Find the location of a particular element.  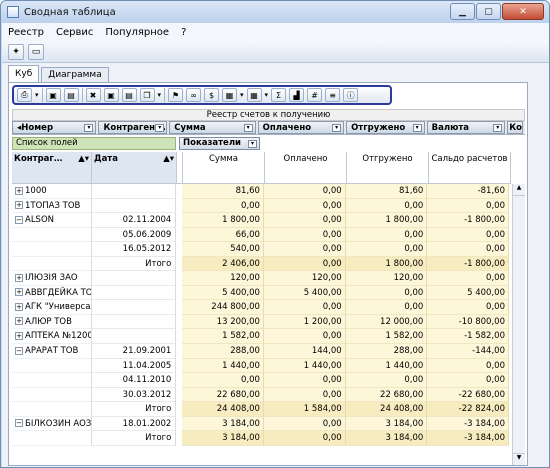

field-currency: Валюта ▾ is located at coordinates (466, 127).